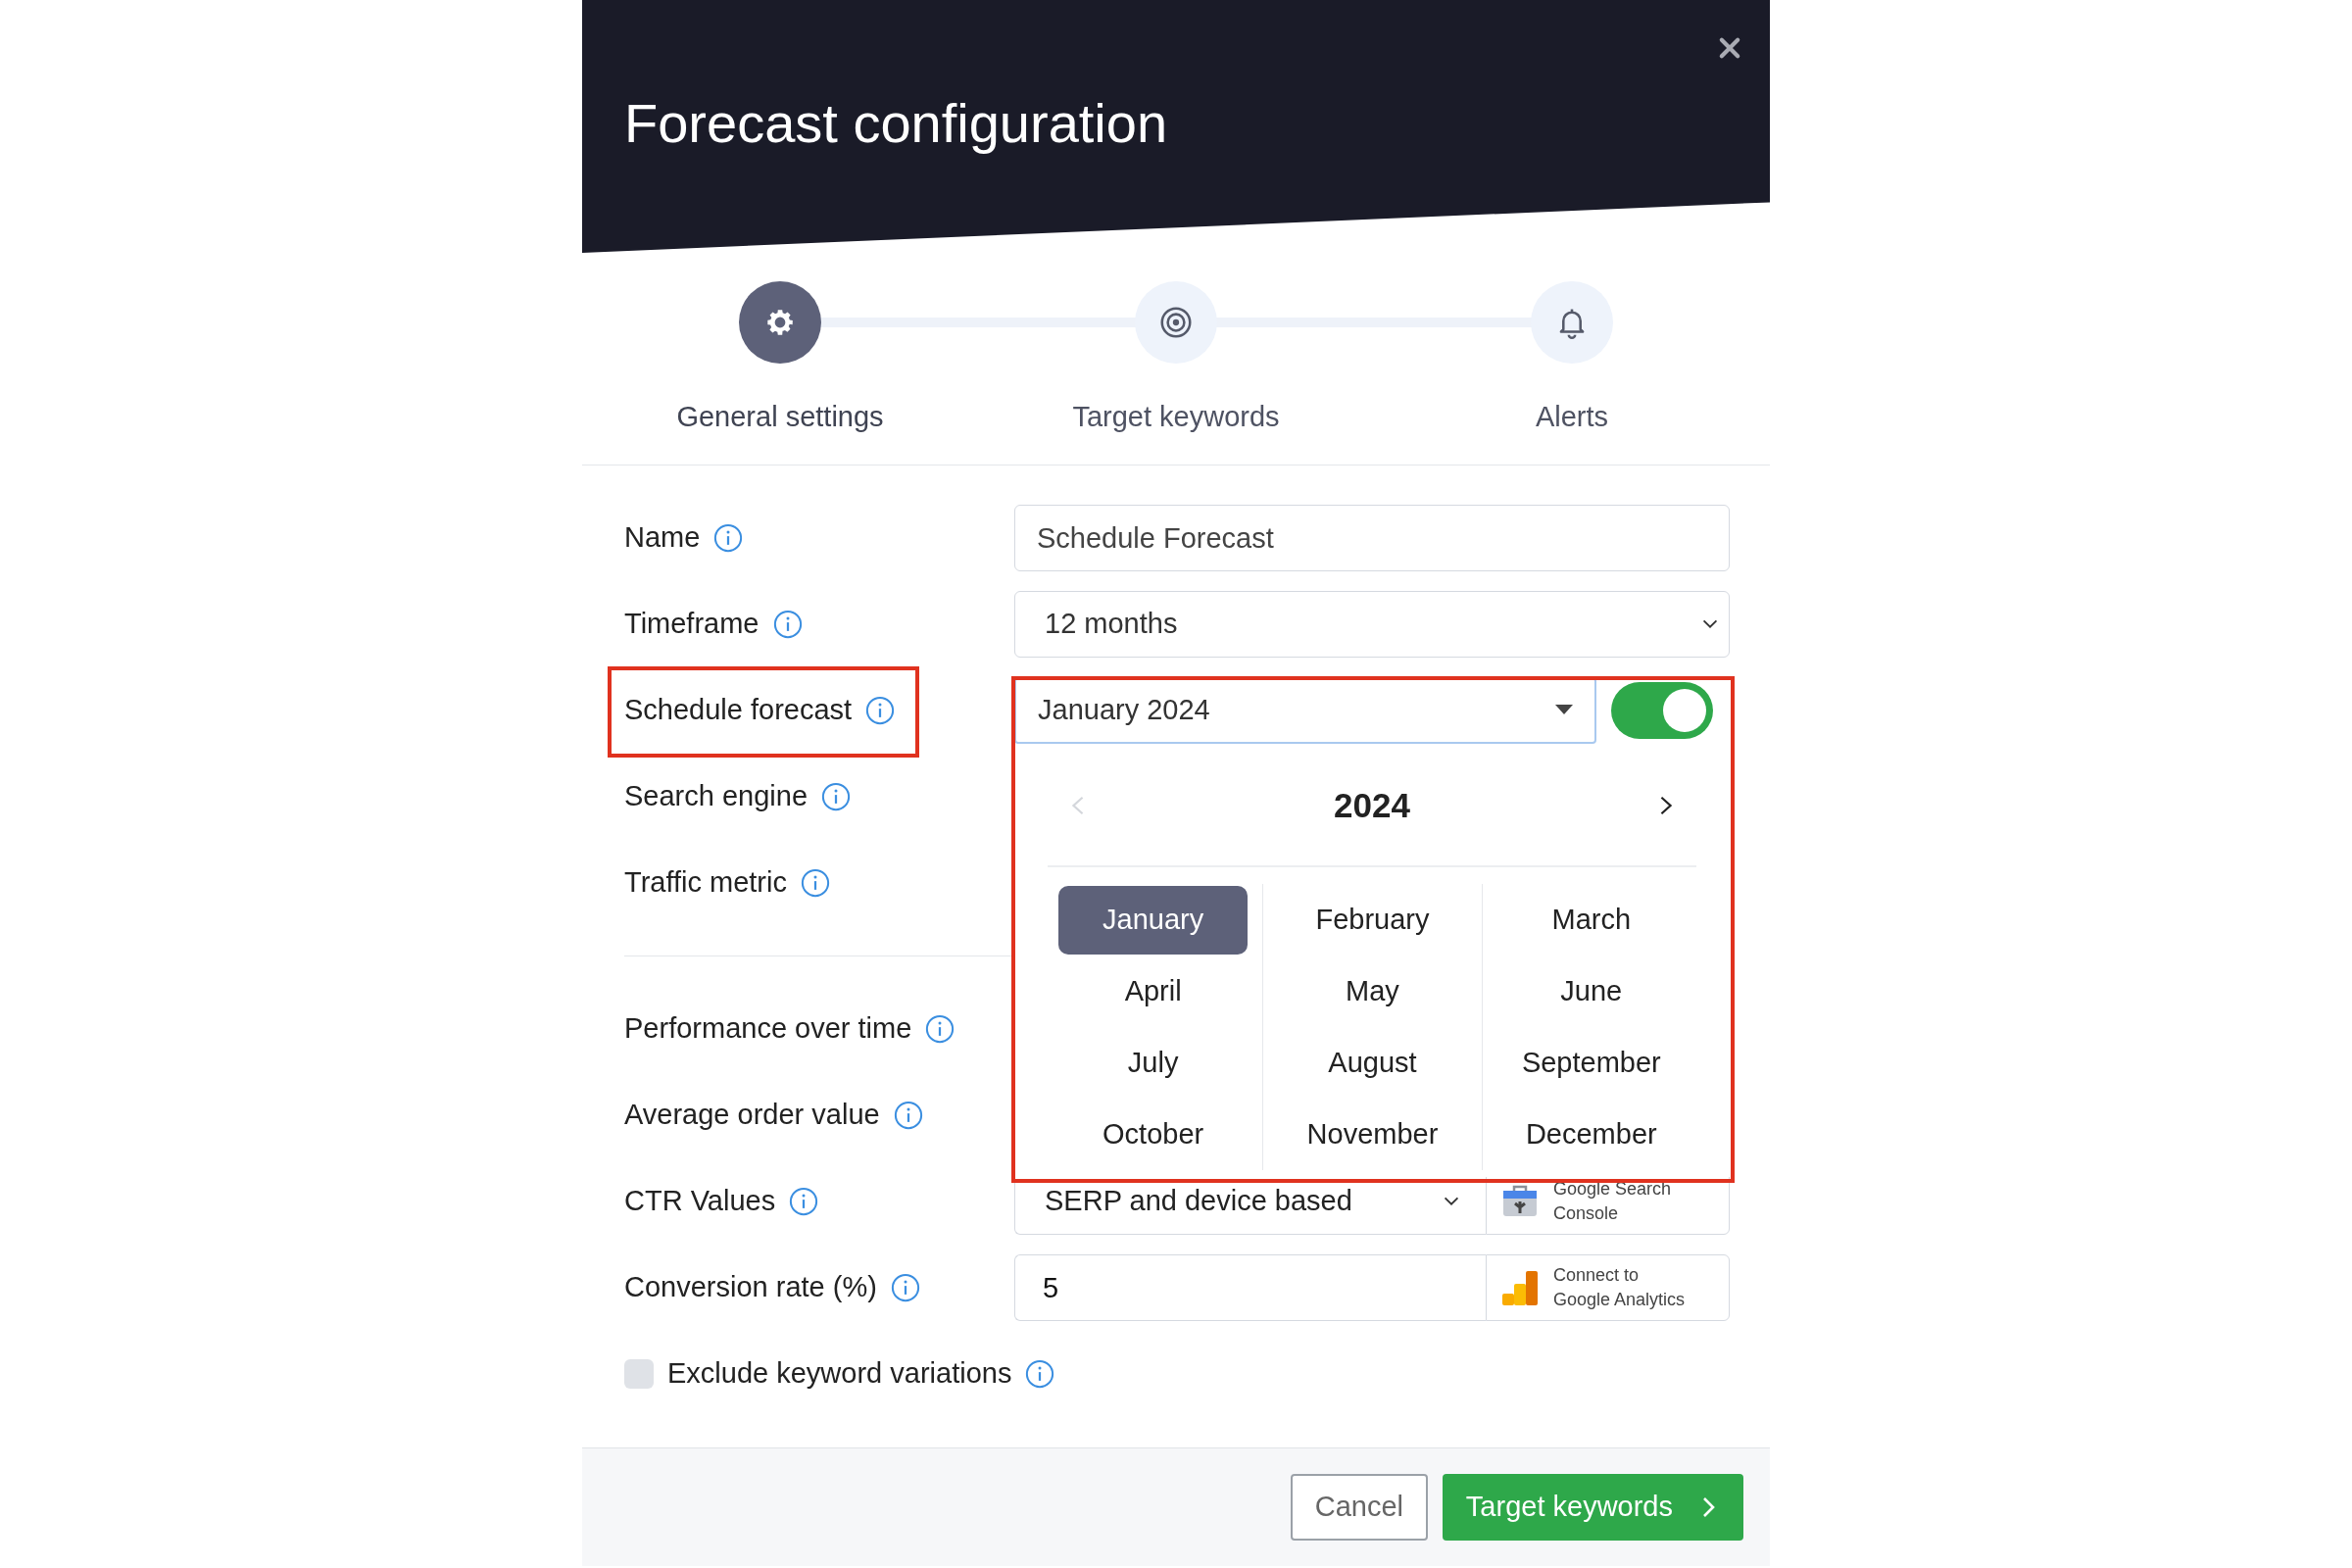 Image resolution: width=2352 pixels, height=1568 pixels. Describe the element at coordinates (1591, 1134) in the screenshot. I see `month-option: December` at that location.